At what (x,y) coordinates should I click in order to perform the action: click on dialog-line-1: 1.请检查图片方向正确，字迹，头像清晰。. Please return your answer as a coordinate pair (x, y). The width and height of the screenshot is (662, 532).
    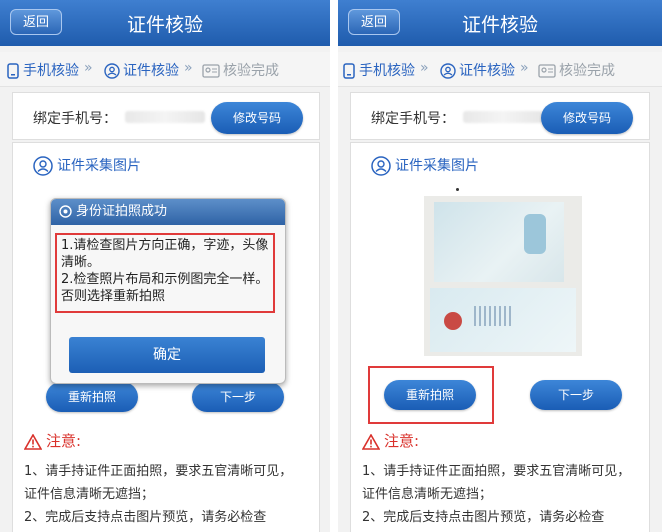
    Looking at the image, I should click on (165, 254).